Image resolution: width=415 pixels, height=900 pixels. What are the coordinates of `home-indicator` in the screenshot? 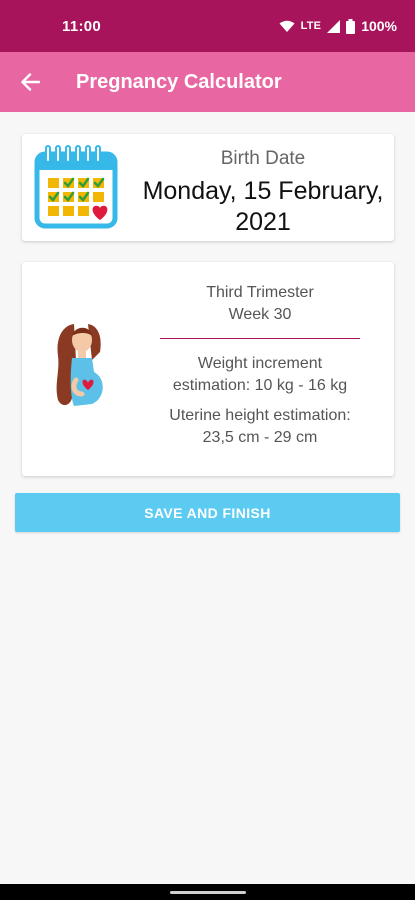 It's located at (208, 892).